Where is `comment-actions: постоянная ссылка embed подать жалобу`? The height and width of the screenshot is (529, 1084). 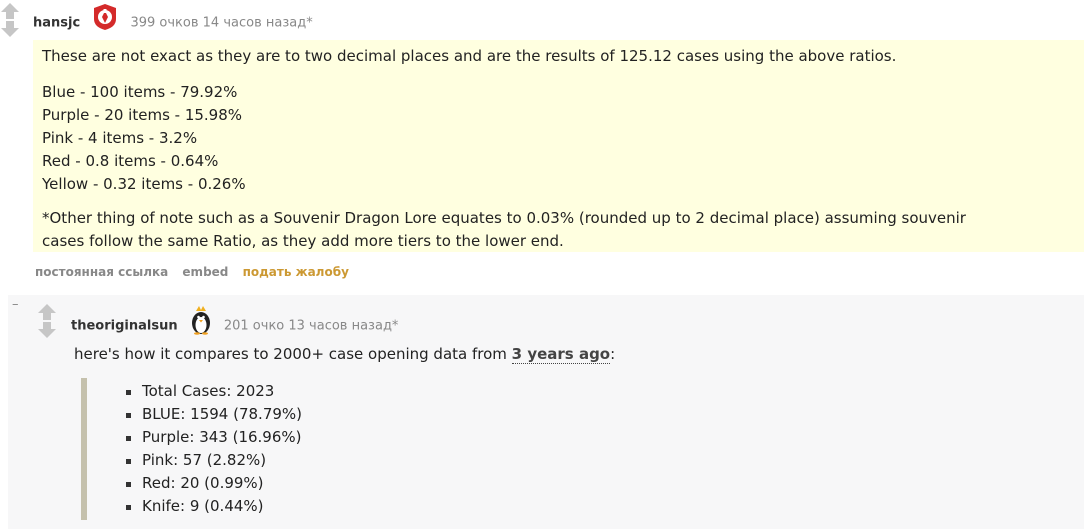 comment-actions: постоянная ссылка embed подать жалобу is located at coordinates (197, 272).